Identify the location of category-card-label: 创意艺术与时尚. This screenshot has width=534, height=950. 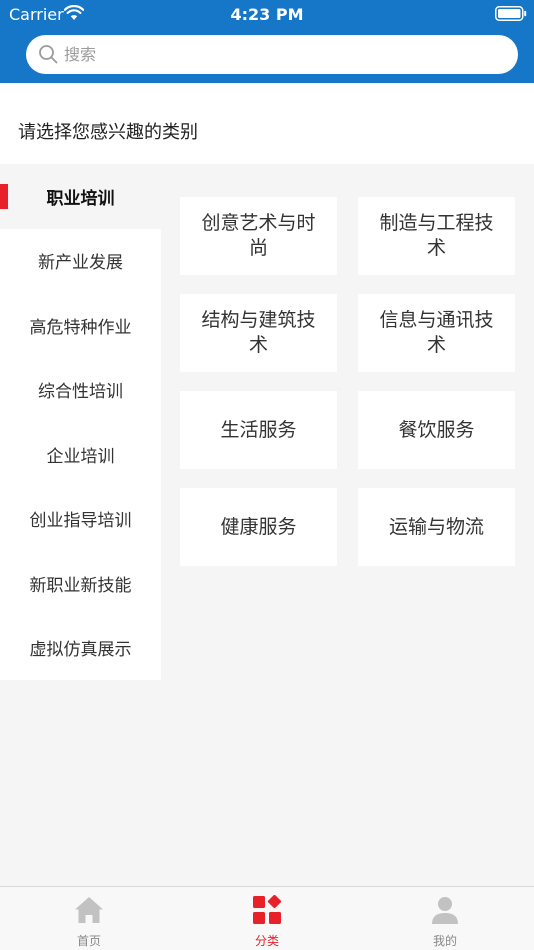
(258, 235).